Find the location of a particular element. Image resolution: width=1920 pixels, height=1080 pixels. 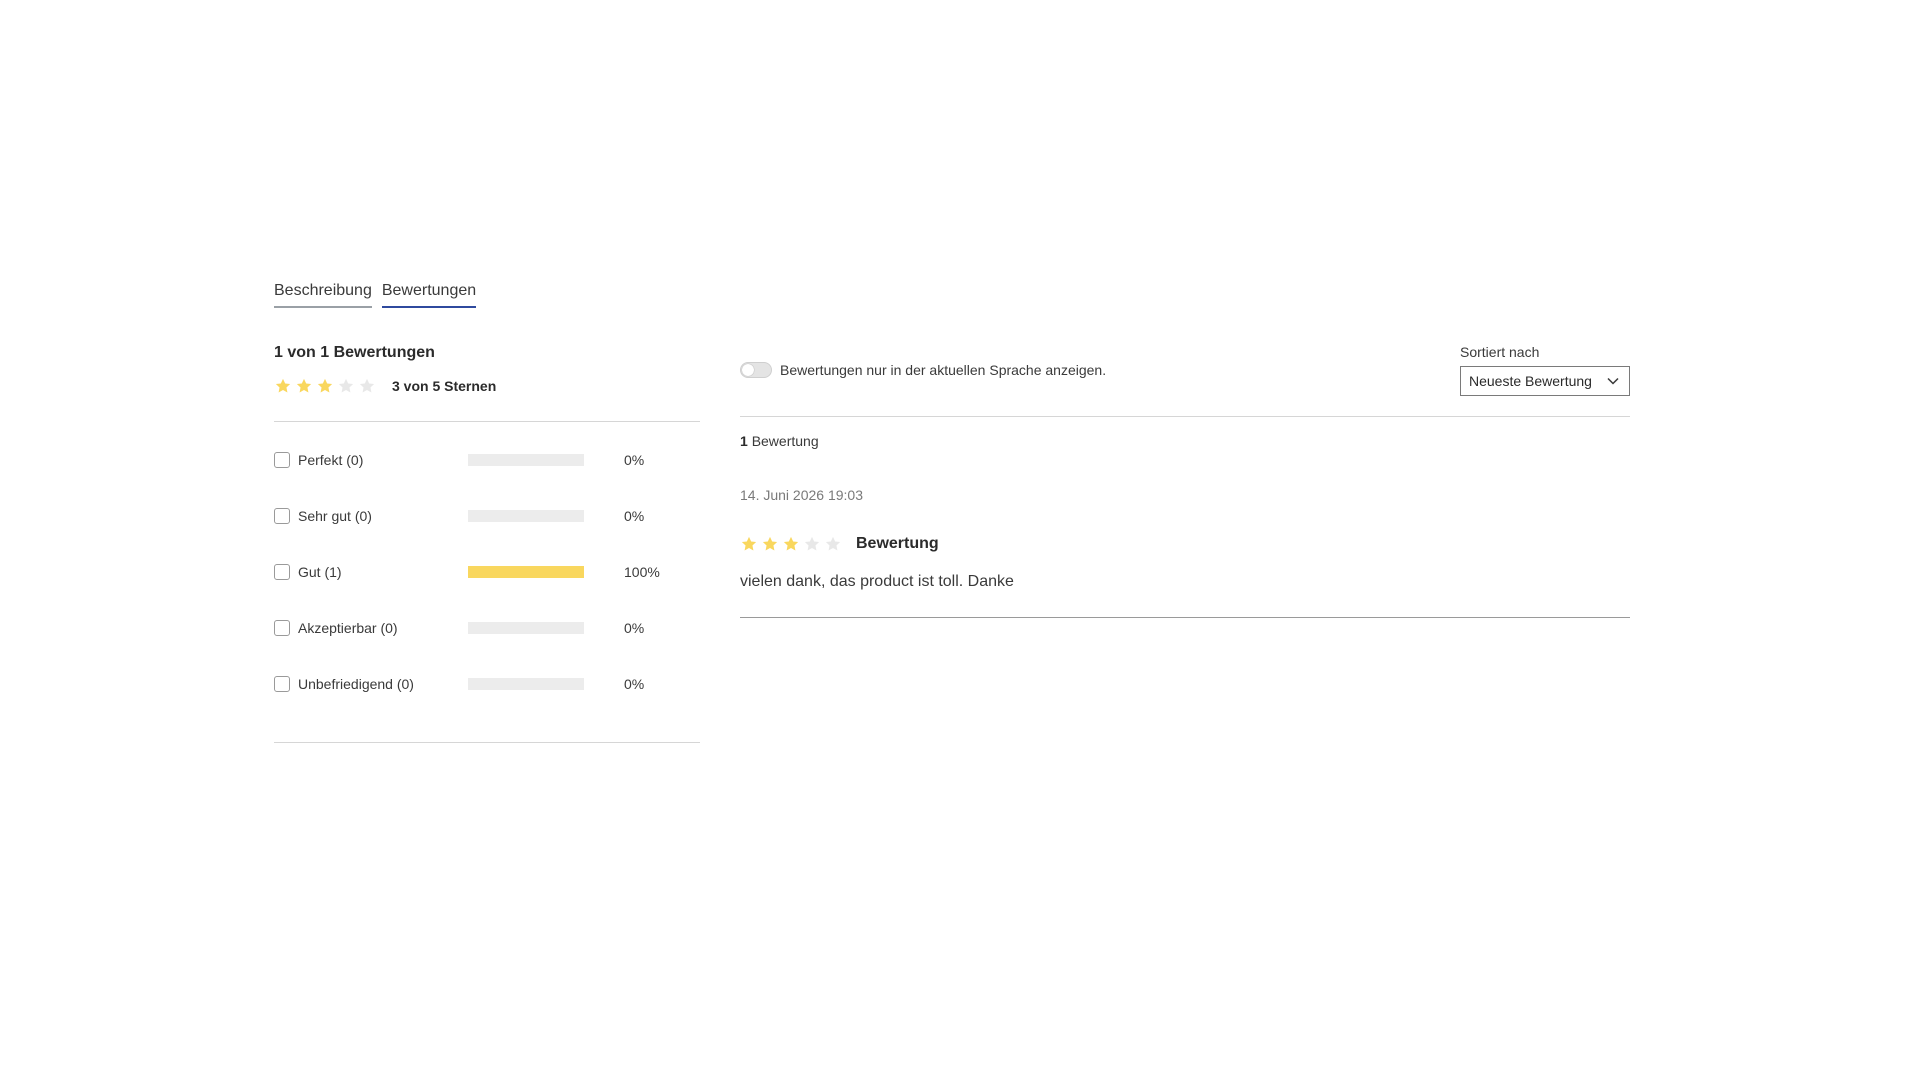

review-title: Bewertung is located at coordinates (897, 543).